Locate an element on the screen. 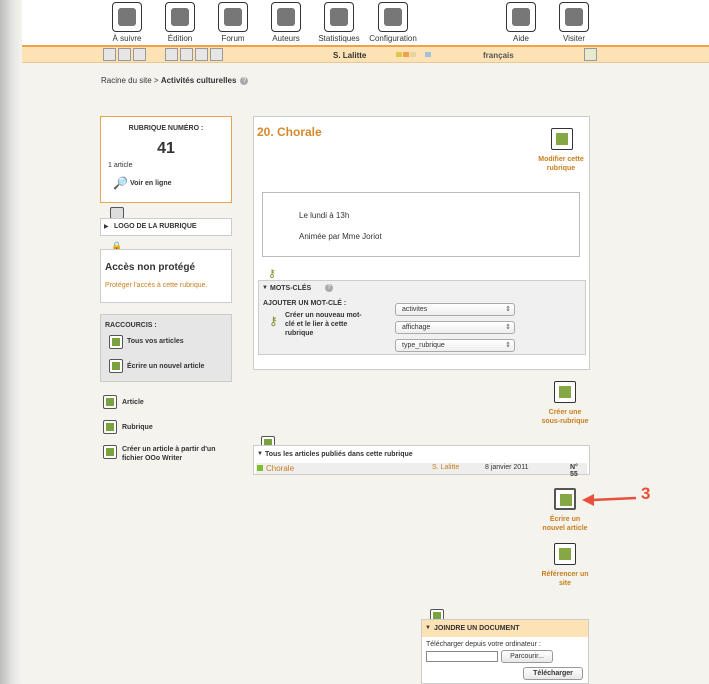 The width and height of the screenshot is (709, 684). nav-visiter: Visiter is located at coordinates (574, 21).